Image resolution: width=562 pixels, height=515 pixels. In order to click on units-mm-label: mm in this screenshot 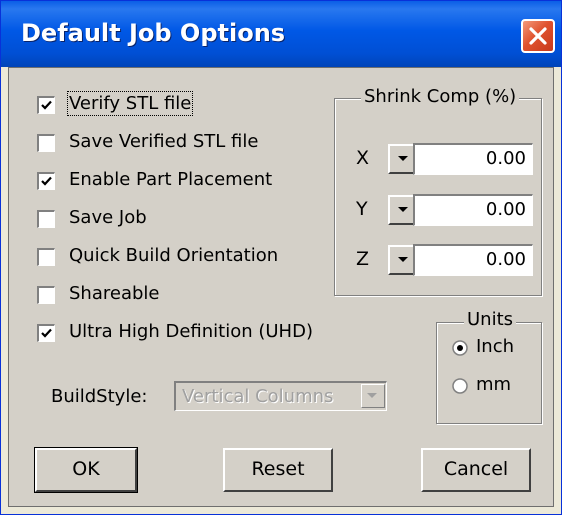, I will do `click(493, 384)`.